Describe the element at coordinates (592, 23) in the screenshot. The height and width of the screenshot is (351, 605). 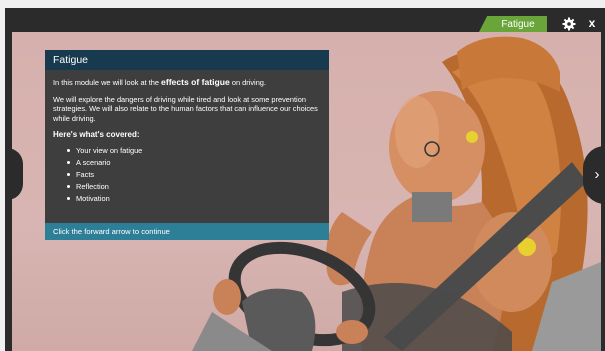
I see `close-icon: x` at that location.